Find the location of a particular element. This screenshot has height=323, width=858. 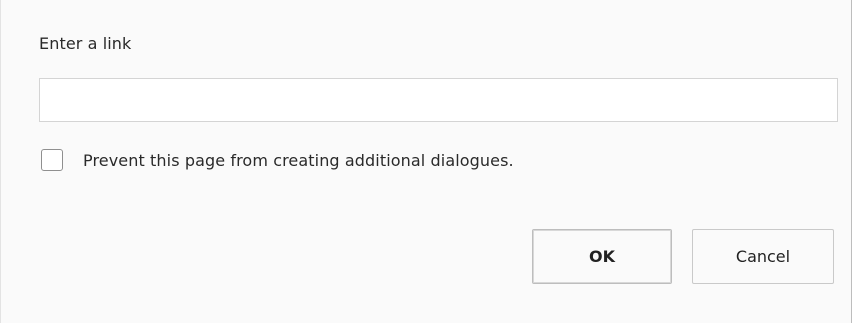

suppress-dialogs-checkbox is located at coordinates (52, 160).